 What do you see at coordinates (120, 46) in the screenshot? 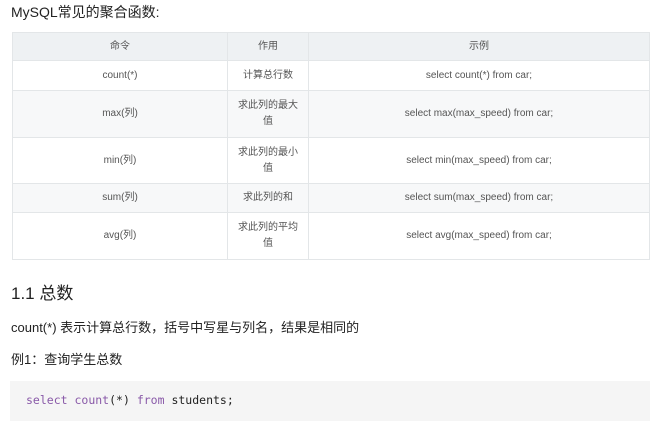
I see `header-command: 命令` at bounding box center [120, 46].